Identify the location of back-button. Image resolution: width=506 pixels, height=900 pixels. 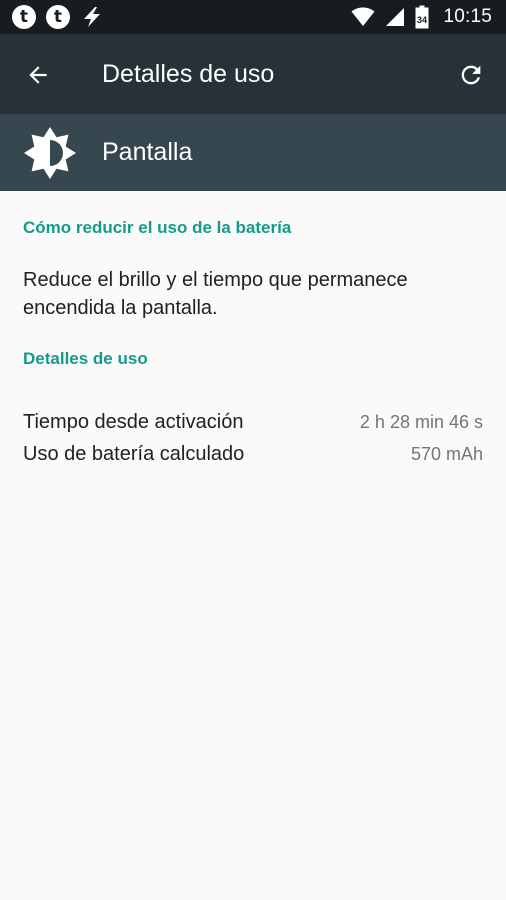
(38, 75).